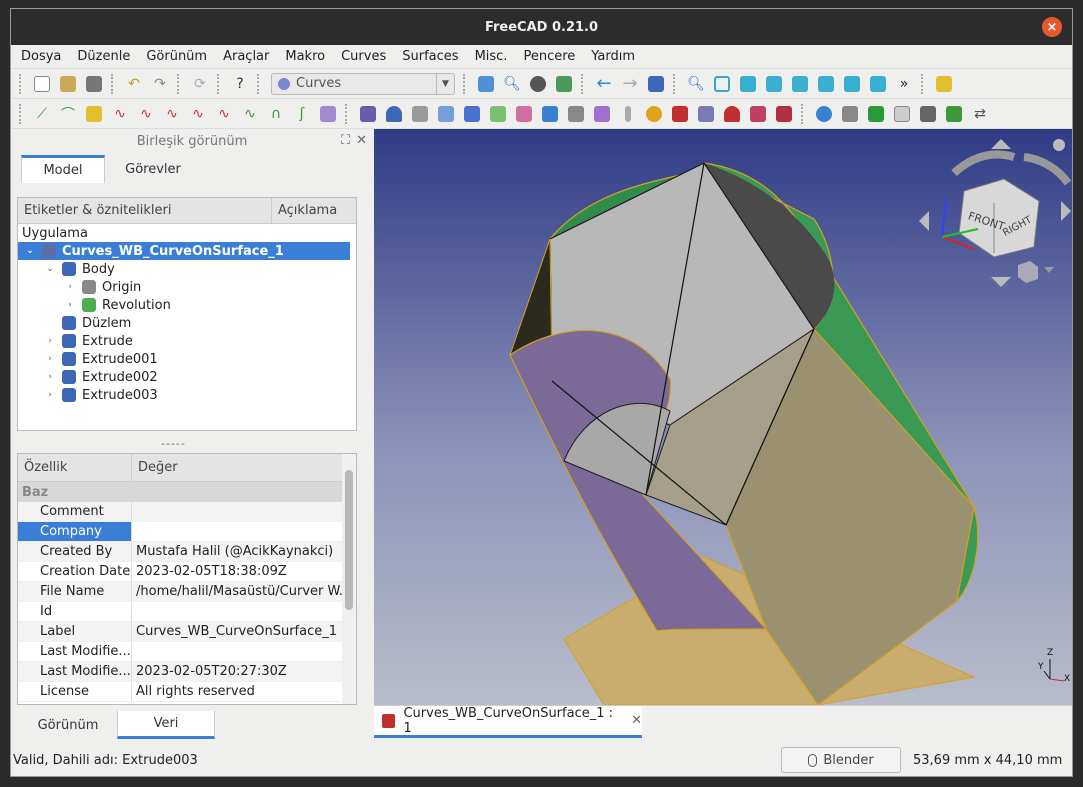 Image resolution: width=1083 pixels, height=787 pixels. Describe the element at coordinates (549, 56) in the screenshot. I see `menu-pencere: Pencere` at that location.